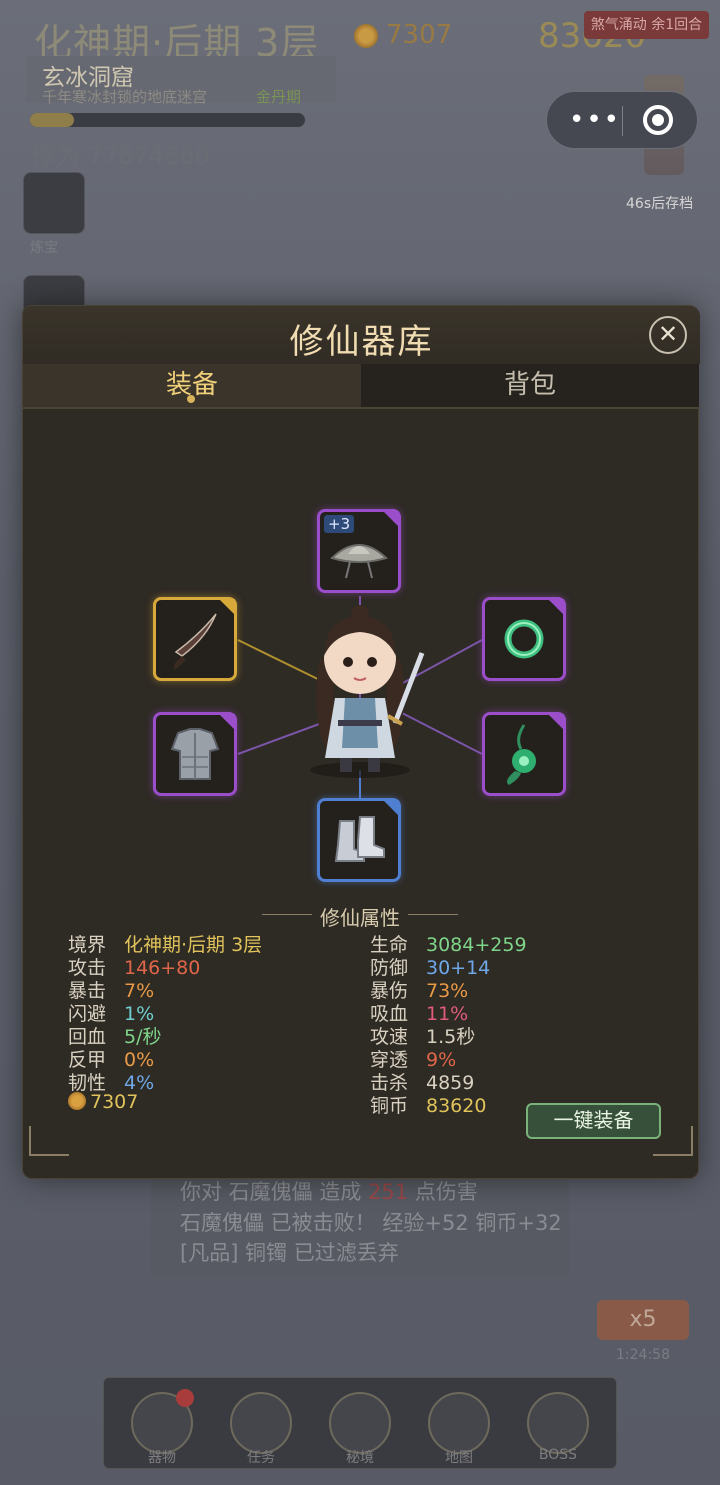 The width and height of the screenshot is (720, 1485). Describe the element at coordinates (103, 1102) in the screenshot. I see `attr-coins: 7307` at that location.